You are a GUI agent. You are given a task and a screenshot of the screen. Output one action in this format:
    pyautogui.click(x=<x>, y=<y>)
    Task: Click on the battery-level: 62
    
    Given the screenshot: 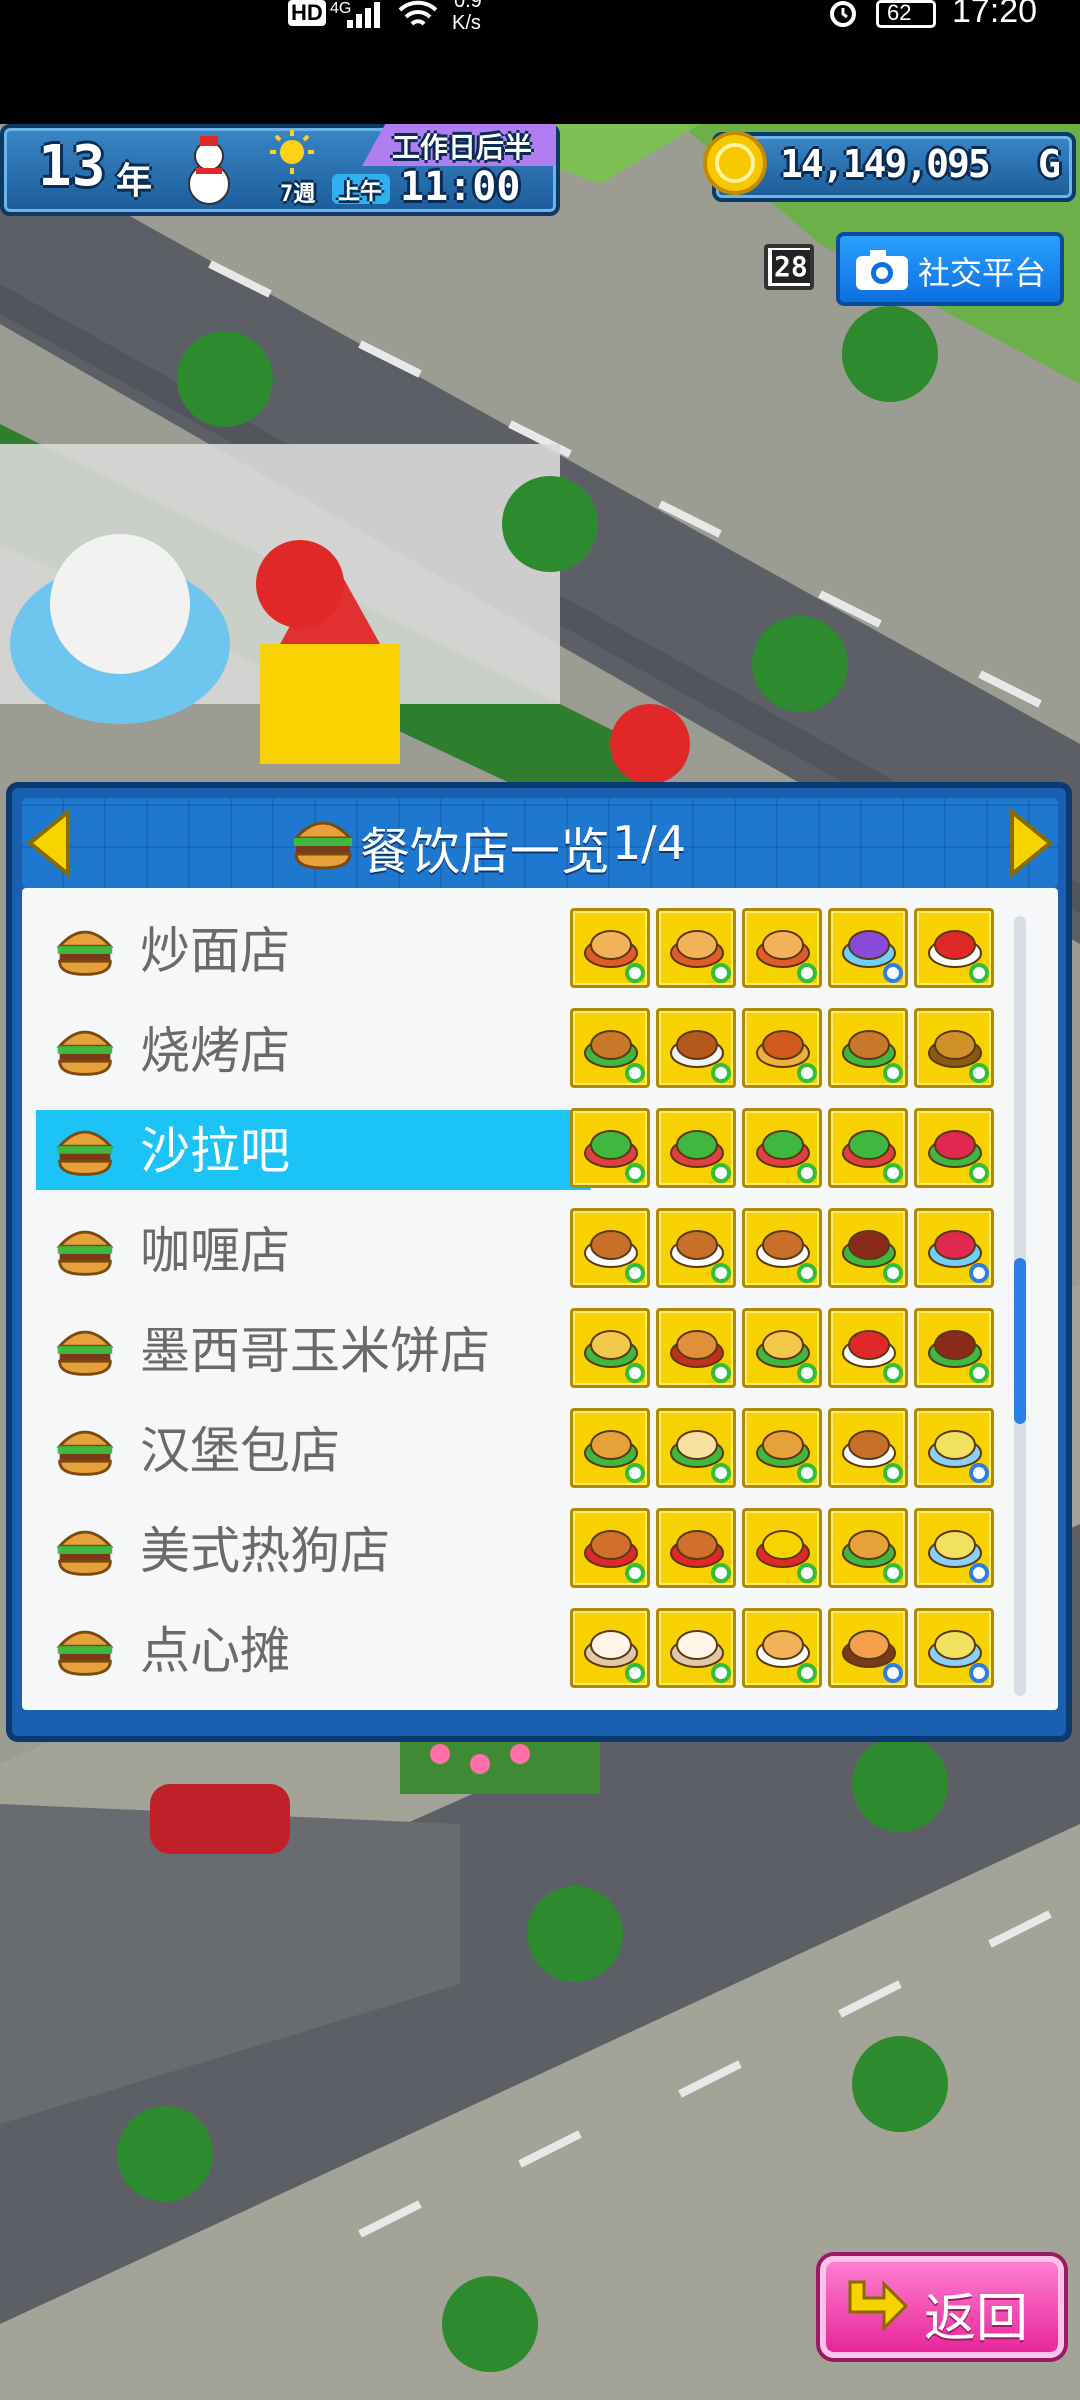 What is the action you would take?
    pyautogui.click(x=899, y=12)
    